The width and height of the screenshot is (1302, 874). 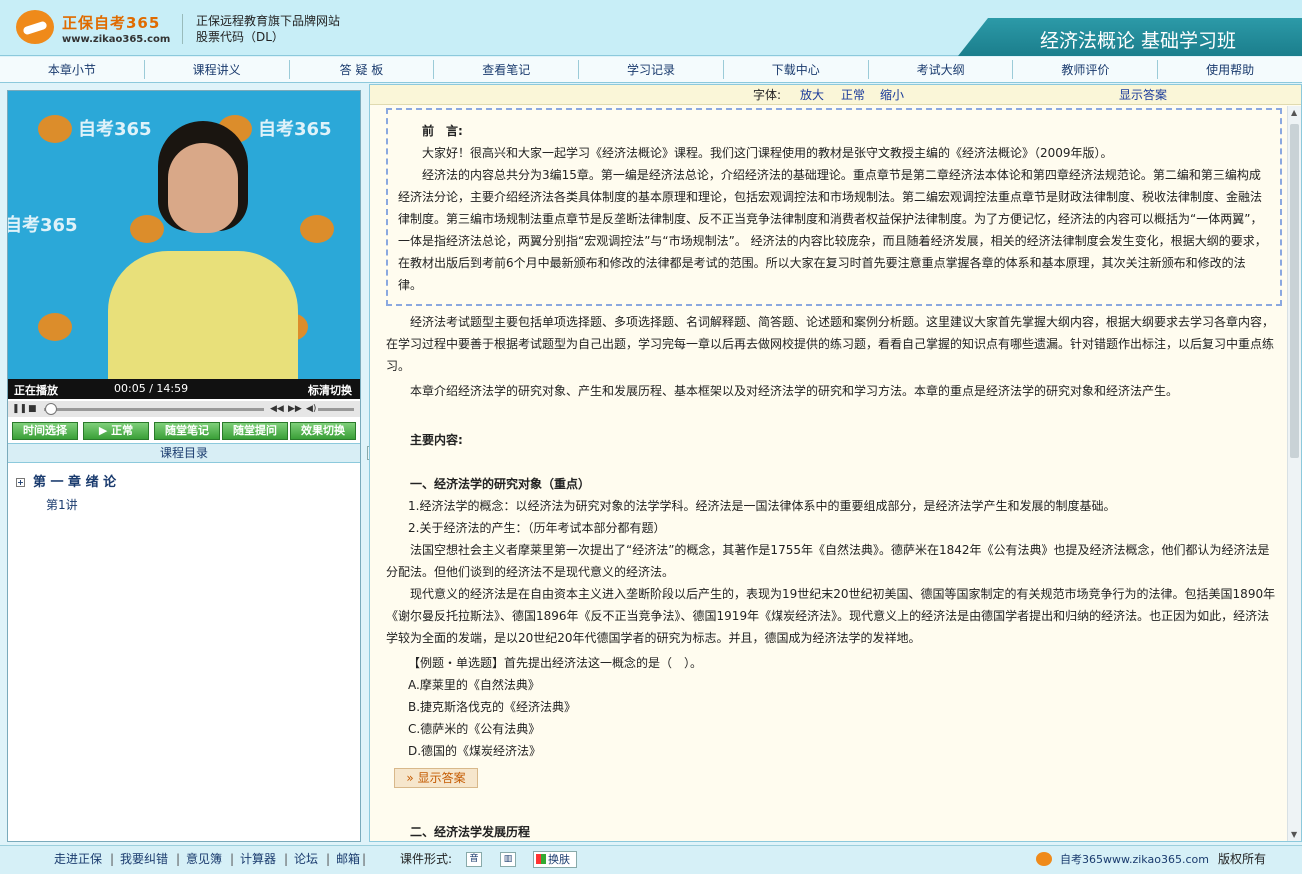 What do you see at coordinates (111, 23) in the screenshot?
I see `logo-brand: 正保自考365` at bounding box center [111, 23].